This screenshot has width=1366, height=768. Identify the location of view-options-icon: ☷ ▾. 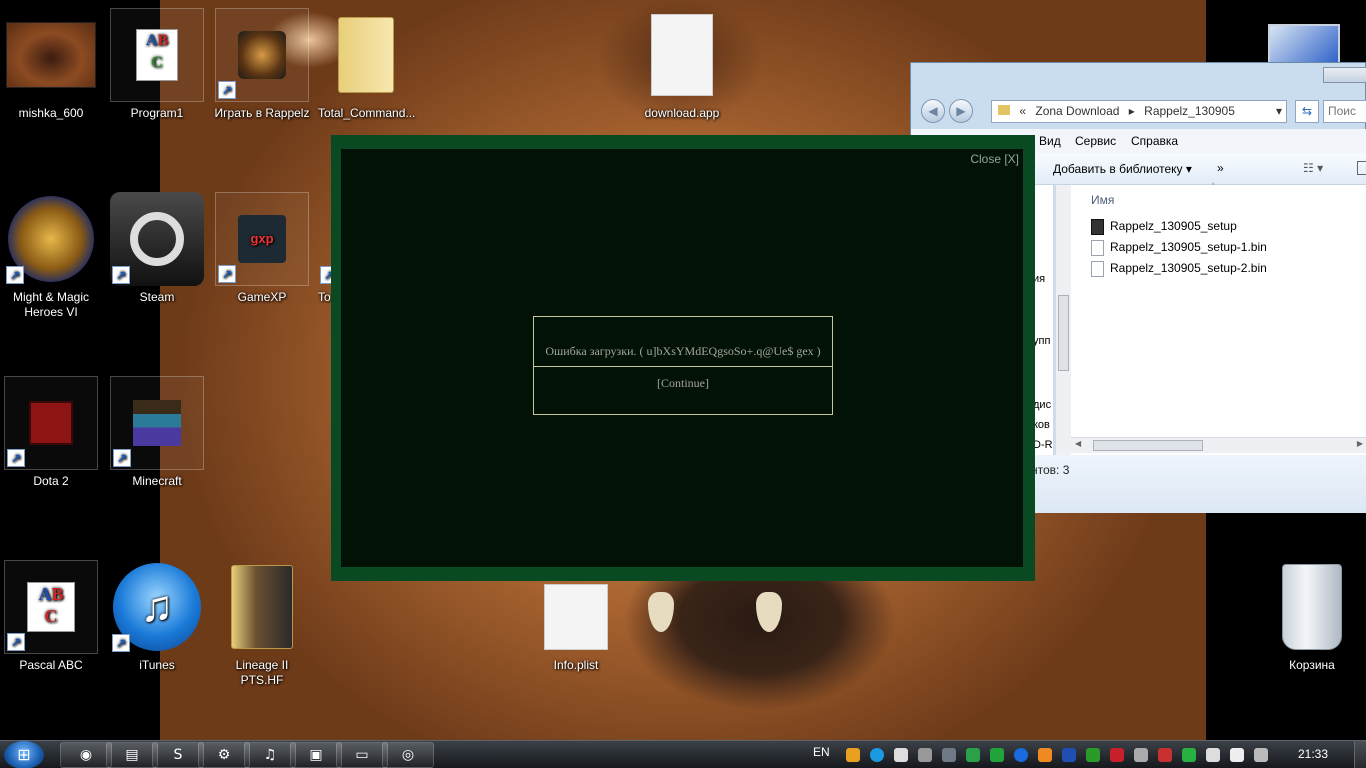
(1313, 168).